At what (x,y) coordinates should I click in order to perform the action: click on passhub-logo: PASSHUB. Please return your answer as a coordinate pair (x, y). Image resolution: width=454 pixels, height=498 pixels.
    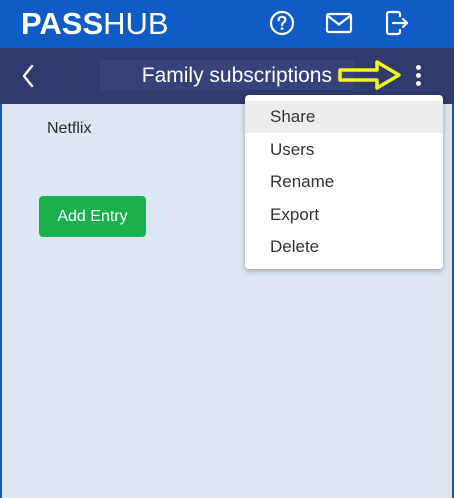
    Looking at the image, I should click on (95, 24).